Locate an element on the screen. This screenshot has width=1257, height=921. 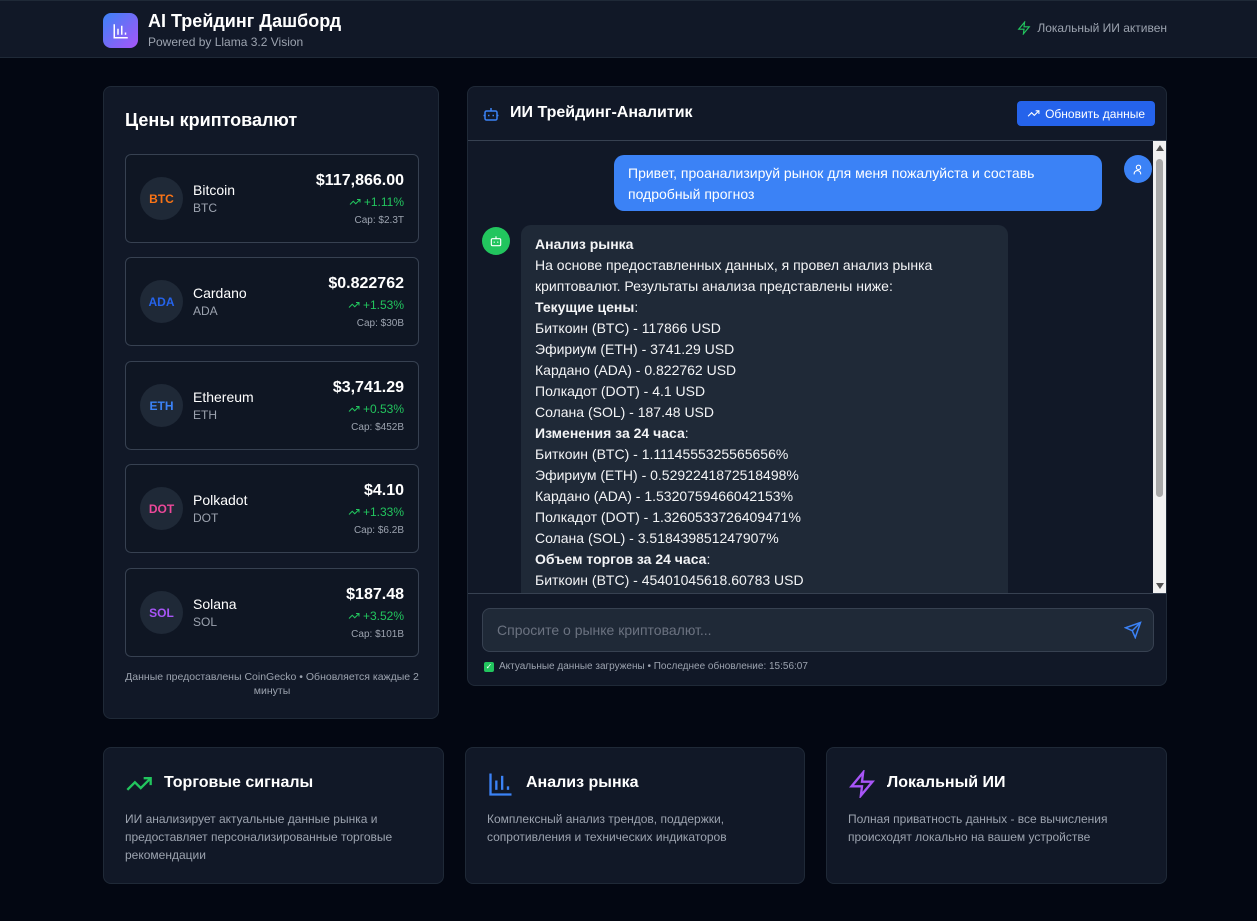
coin-price: $117,866.00 is located at coordinates (359, 180).